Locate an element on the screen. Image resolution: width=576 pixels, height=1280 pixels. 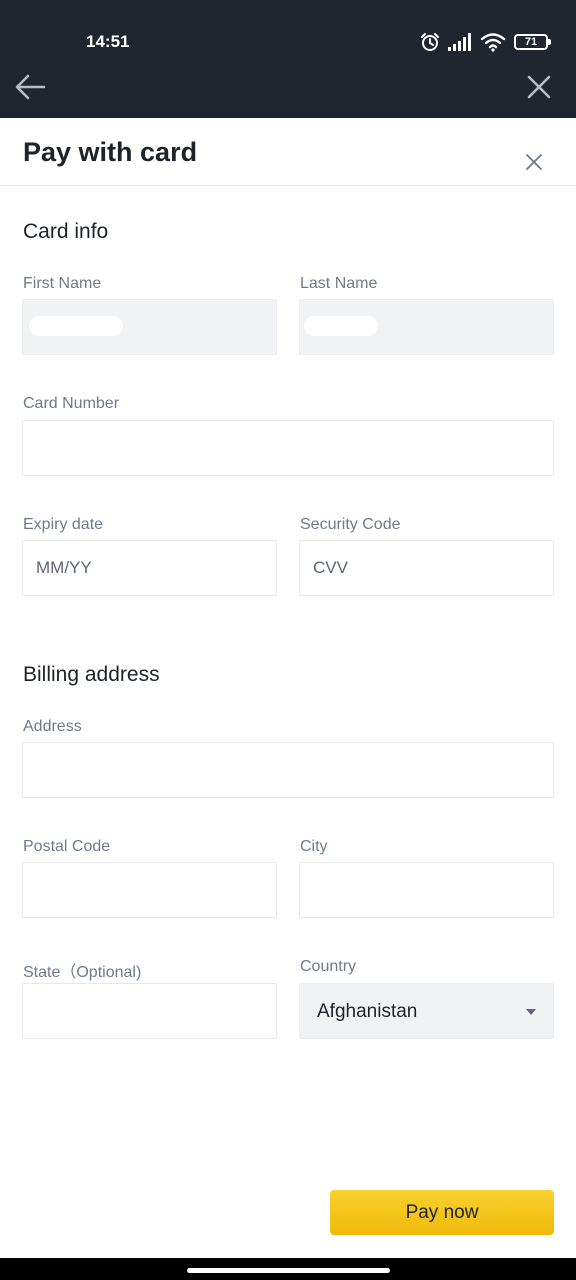
card-number-label: Card Number is located at coordinates (71, 403).